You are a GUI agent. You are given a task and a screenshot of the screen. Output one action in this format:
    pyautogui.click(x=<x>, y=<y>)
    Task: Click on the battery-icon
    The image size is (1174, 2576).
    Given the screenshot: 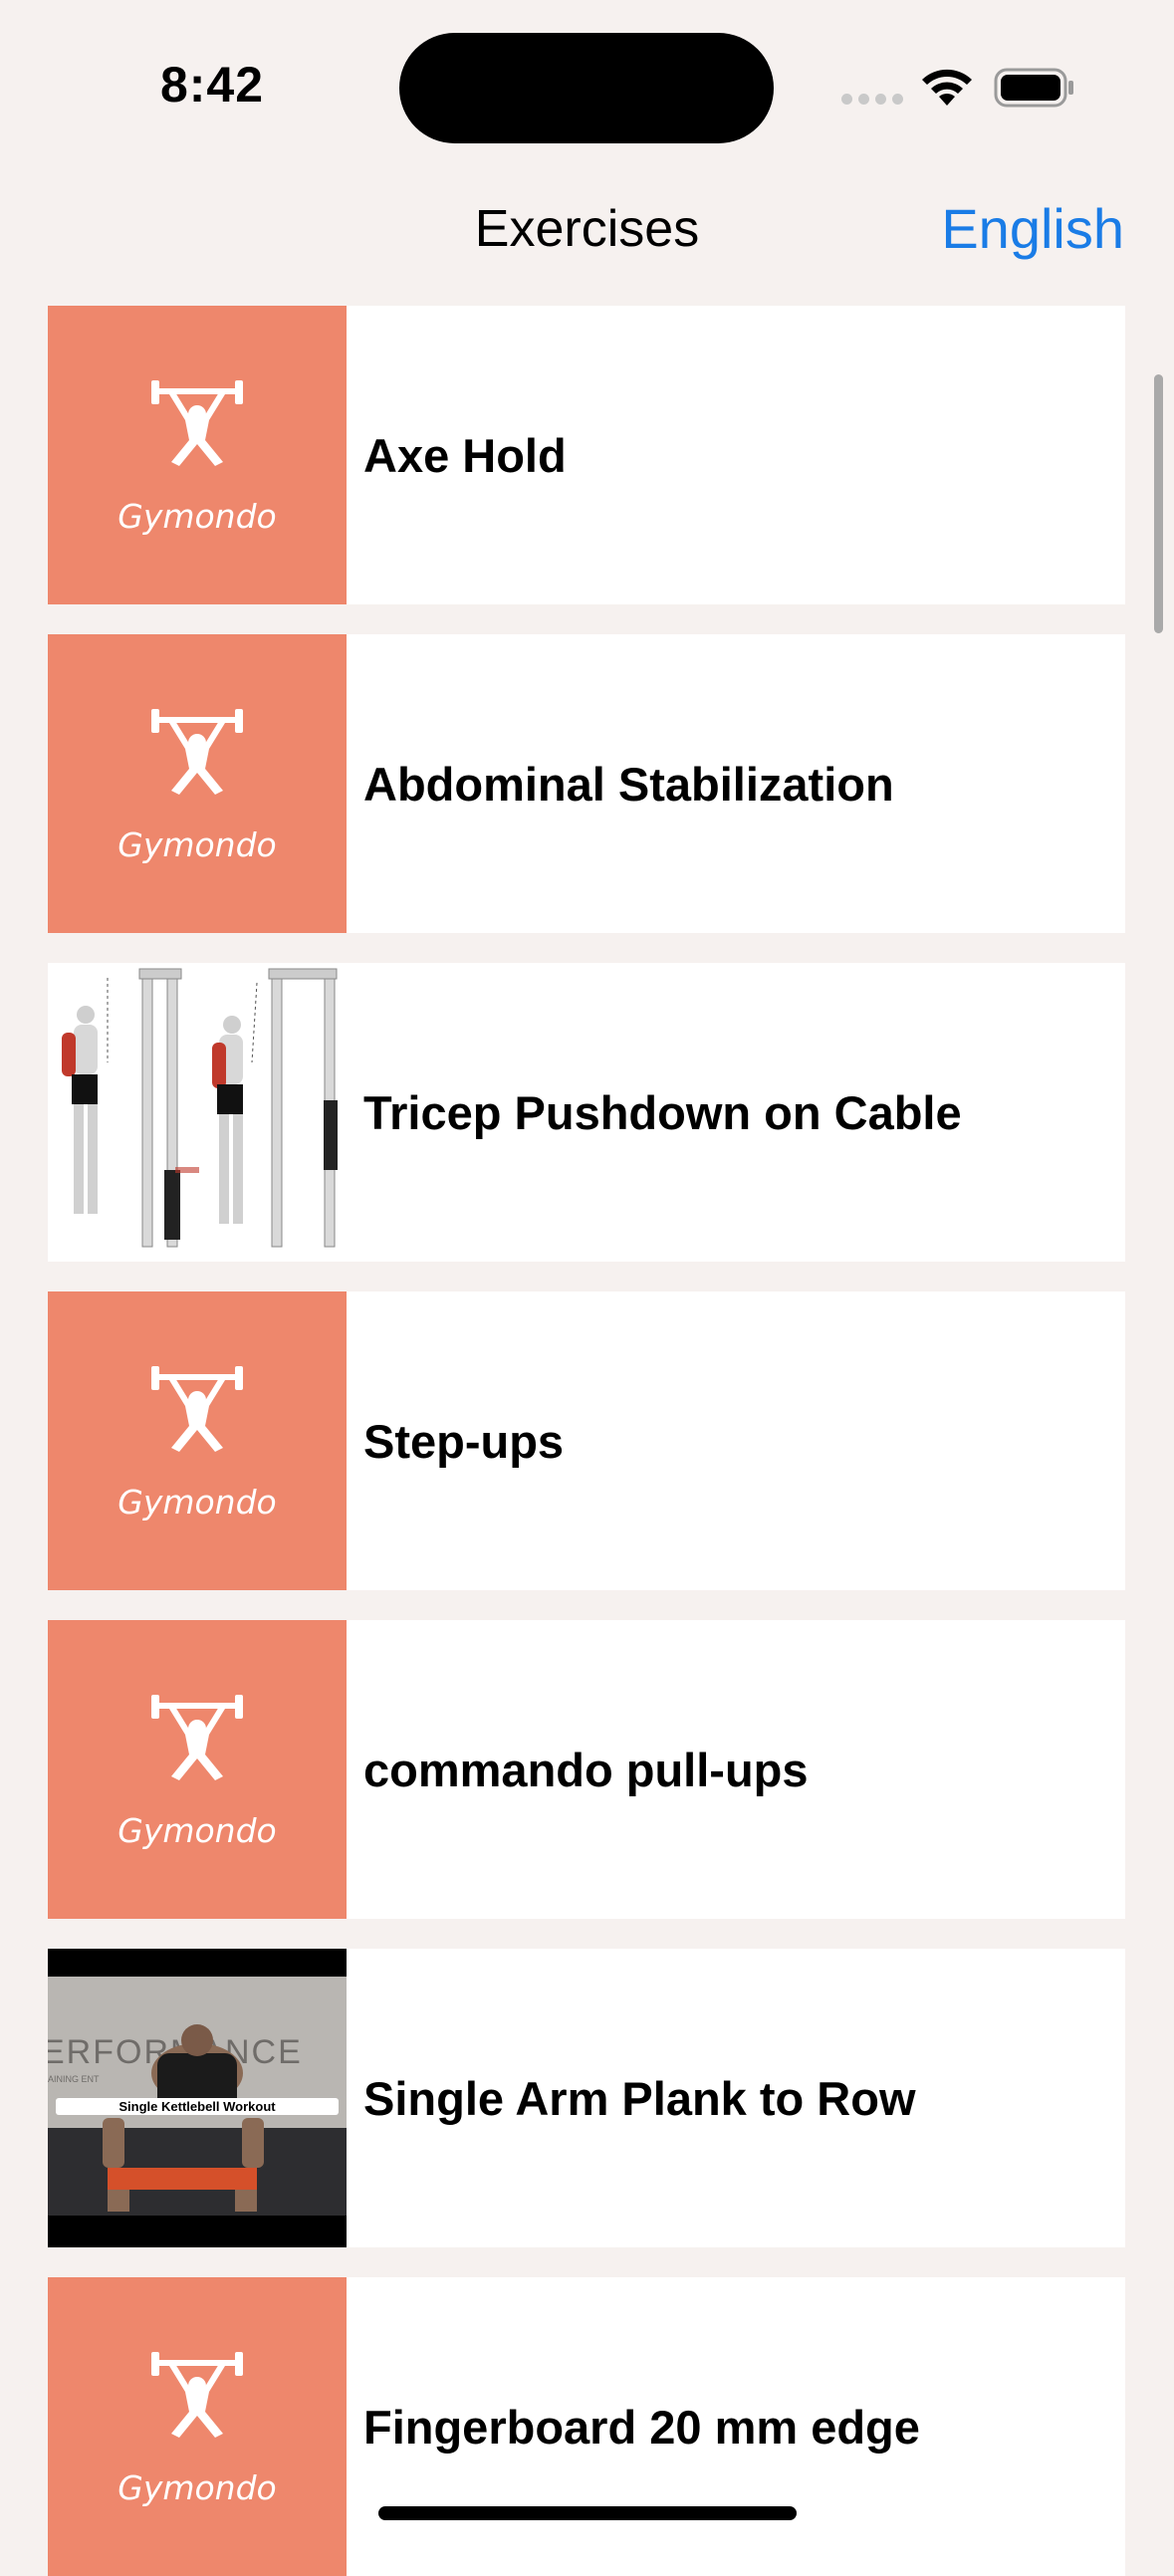 What is the action you would take?
    pyautogui.click(x=1033, y=88)
    